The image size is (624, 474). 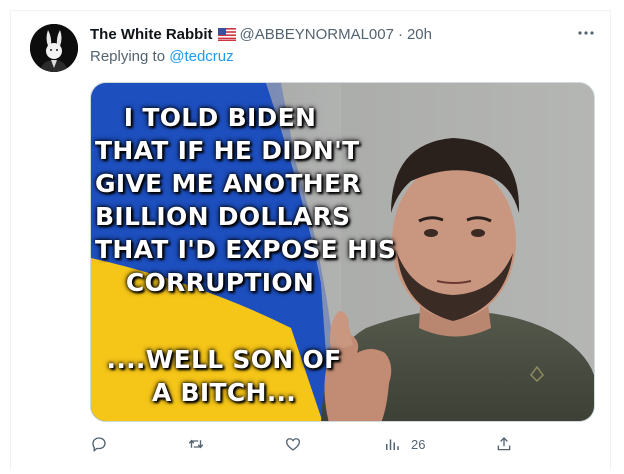 I want to click on share-button, so click(x=504, y=444).